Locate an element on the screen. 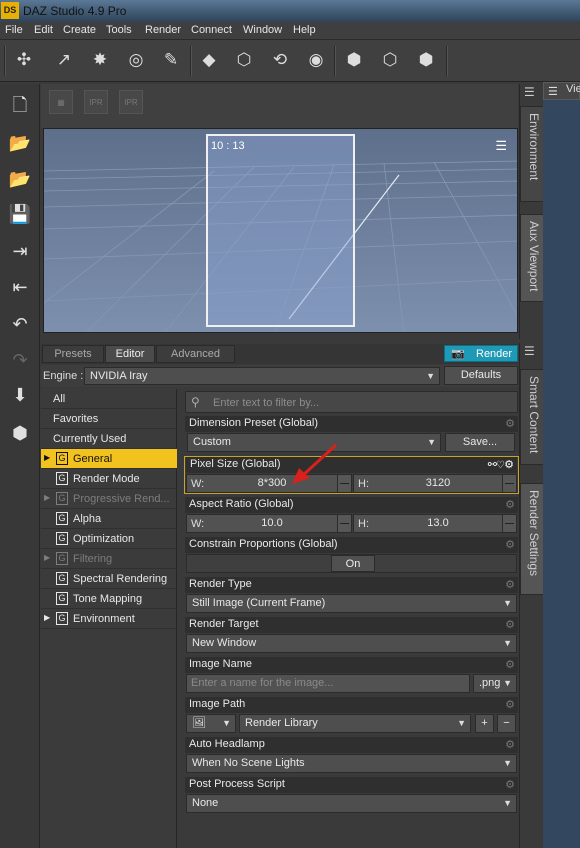 This screenshot has width=580, height=848. category-general: ▶ G General is located at coordinates (109, 459).